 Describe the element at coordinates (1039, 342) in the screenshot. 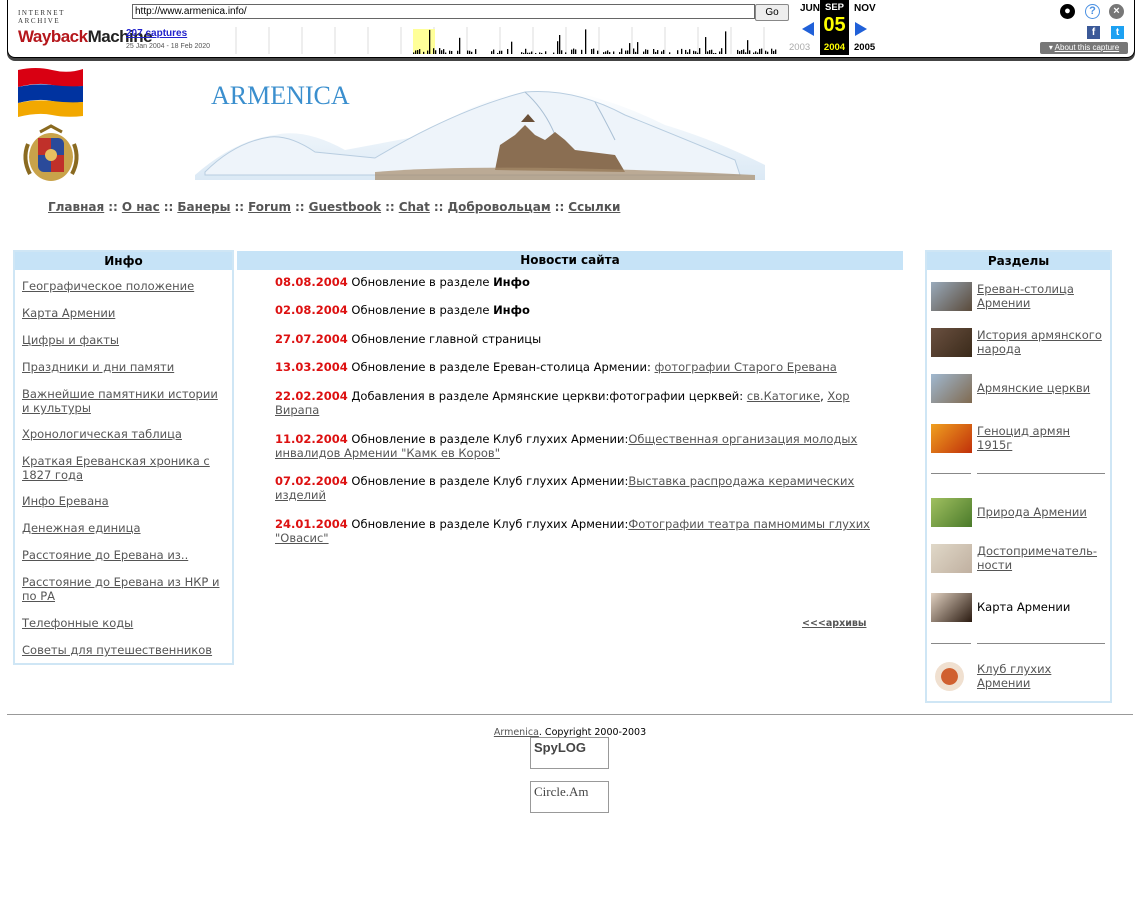

I see `section-link: История армянского народа` at that location.